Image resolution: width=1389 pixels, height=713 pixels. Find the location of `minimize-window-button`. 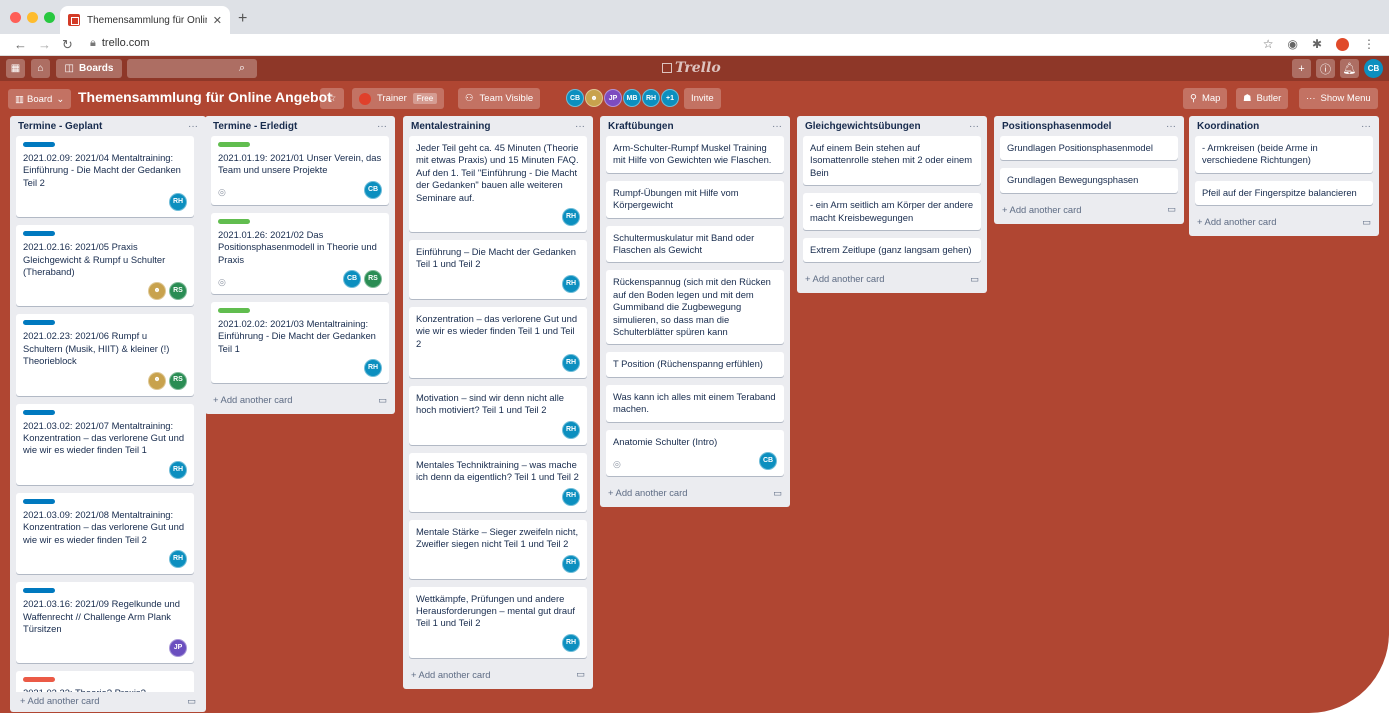

minimize-window-button is located at coordinates (32, 17).